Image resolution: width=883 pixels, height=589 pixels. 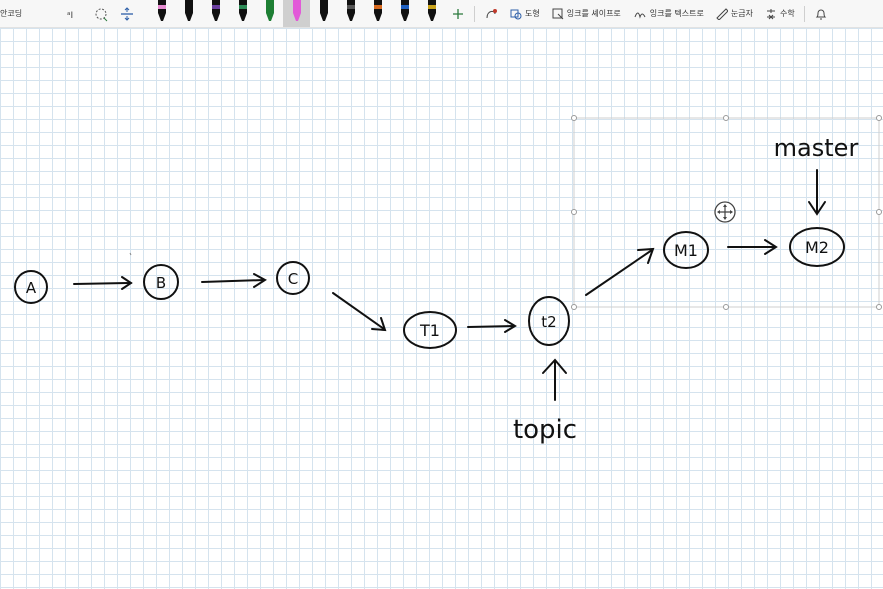 What do you see at coordinates (516, 14) in the screenshot?
I see `shape-icon` at bounding box center [516, 14].